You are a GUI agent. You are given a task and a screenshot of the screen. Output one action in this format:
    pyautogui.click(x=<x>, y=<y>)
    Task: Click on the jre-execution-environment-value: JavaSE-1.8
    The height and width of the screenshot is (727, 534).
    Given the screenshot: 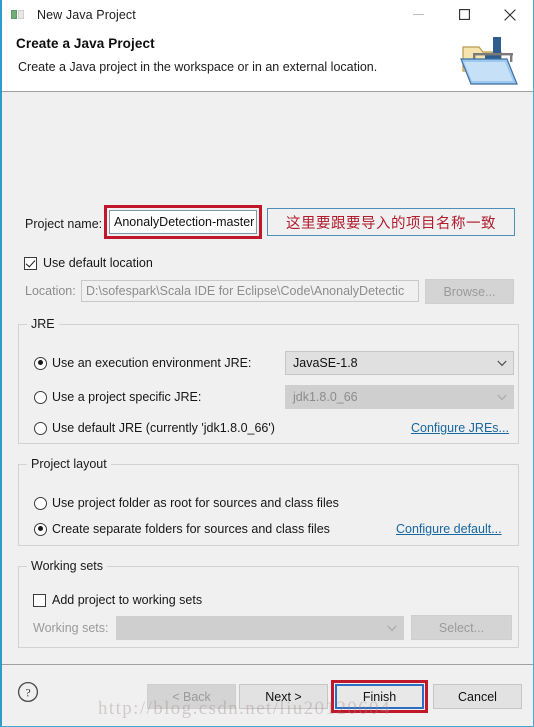 What is the action you would take?
    pyautogui.click(x=325, y=363)
    